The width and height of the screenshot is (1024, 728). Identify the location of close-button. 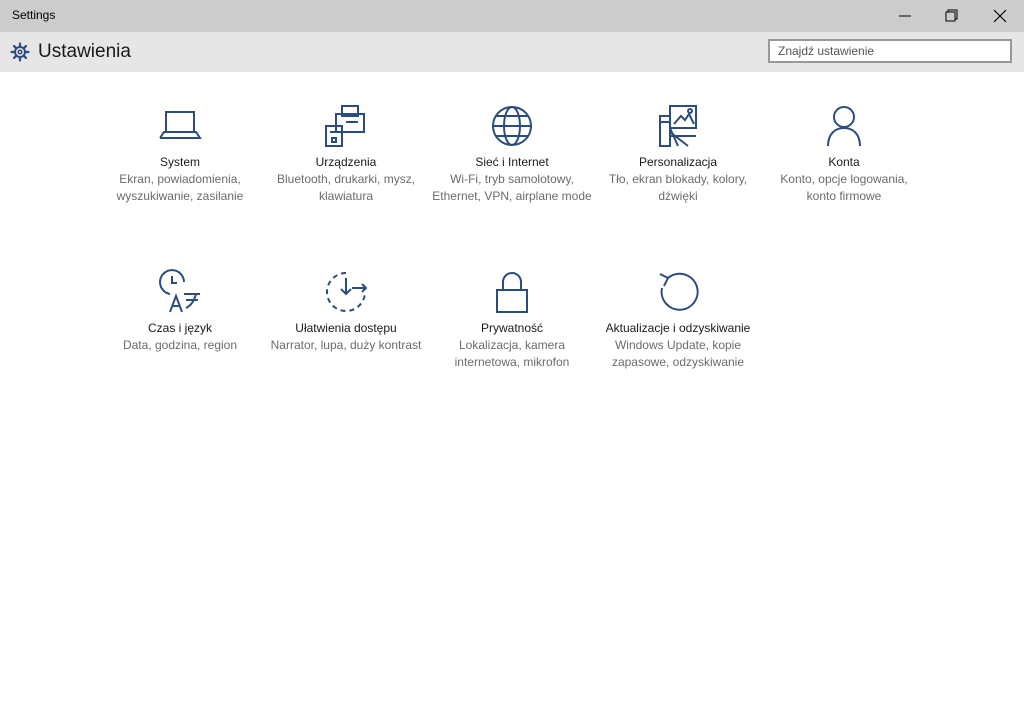
(999, 16).